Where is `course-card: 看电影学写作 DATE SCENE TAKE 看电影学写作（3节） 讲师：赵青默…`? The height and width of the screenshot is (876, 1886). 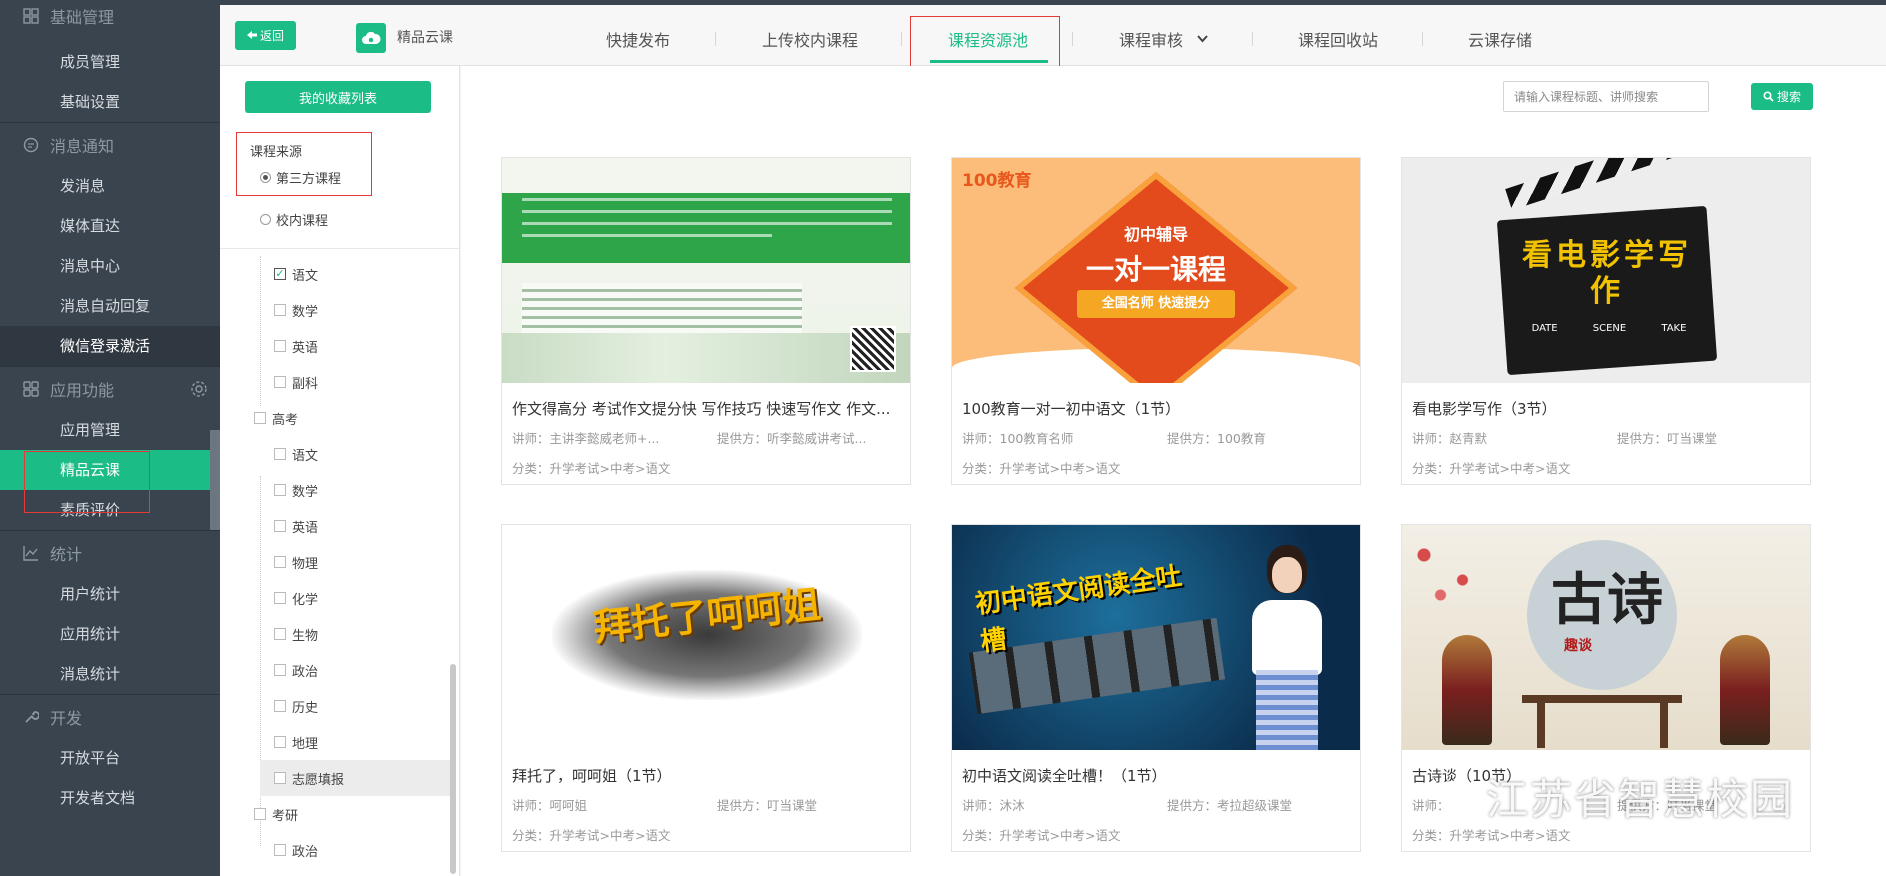
course-card: 看电影学写作 DATE SCENE TAKE 看电影学写作（3节） 讲师：赵青默… is located at coordinates (1606, 321).